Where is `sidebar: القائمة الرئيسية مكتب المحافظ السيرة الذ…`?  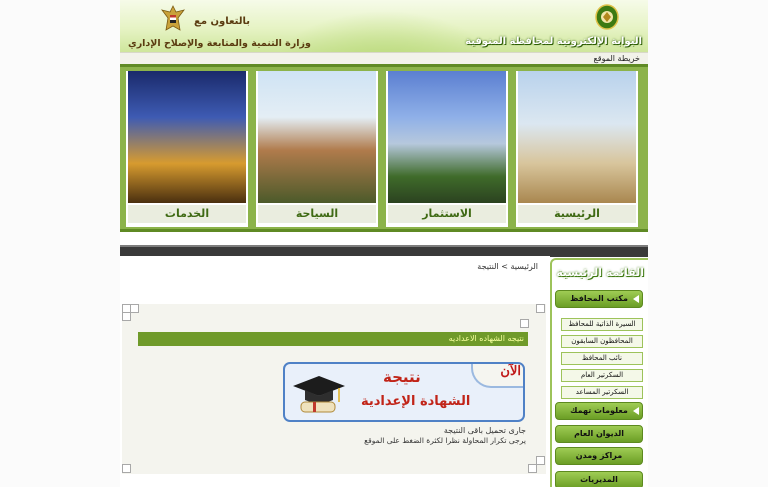
sidebar: القائمة الرئيسية مكتب المحافظ السيرة الذ… is located at coordinates (599, 372).